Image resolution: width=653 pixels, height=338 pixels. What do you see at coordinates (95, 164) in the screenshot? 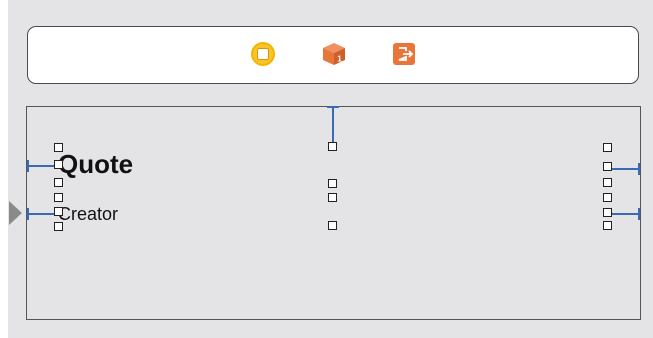
I see `quote-label: Quote` at bounding box center [95, 164].